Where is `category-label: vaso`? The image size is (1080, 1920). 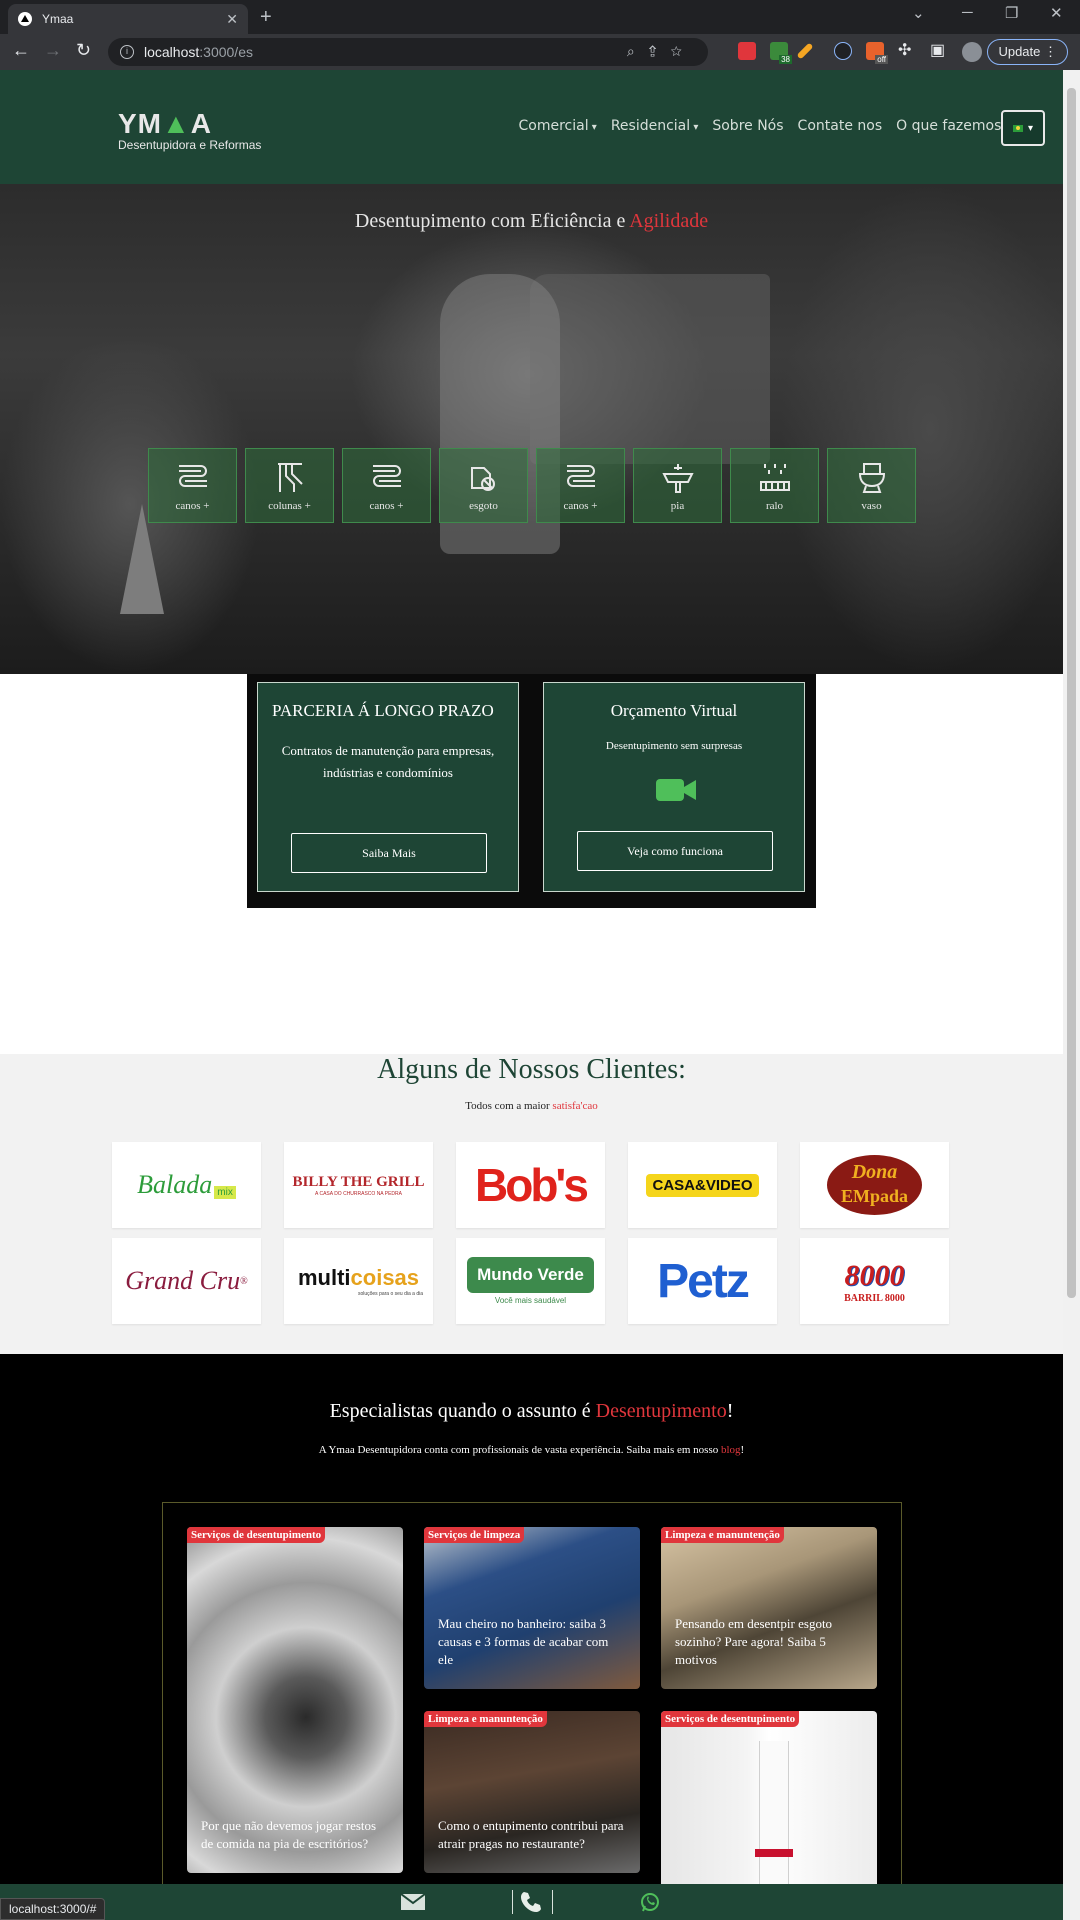
category-label: vaso is located at coordinates (871, 505).